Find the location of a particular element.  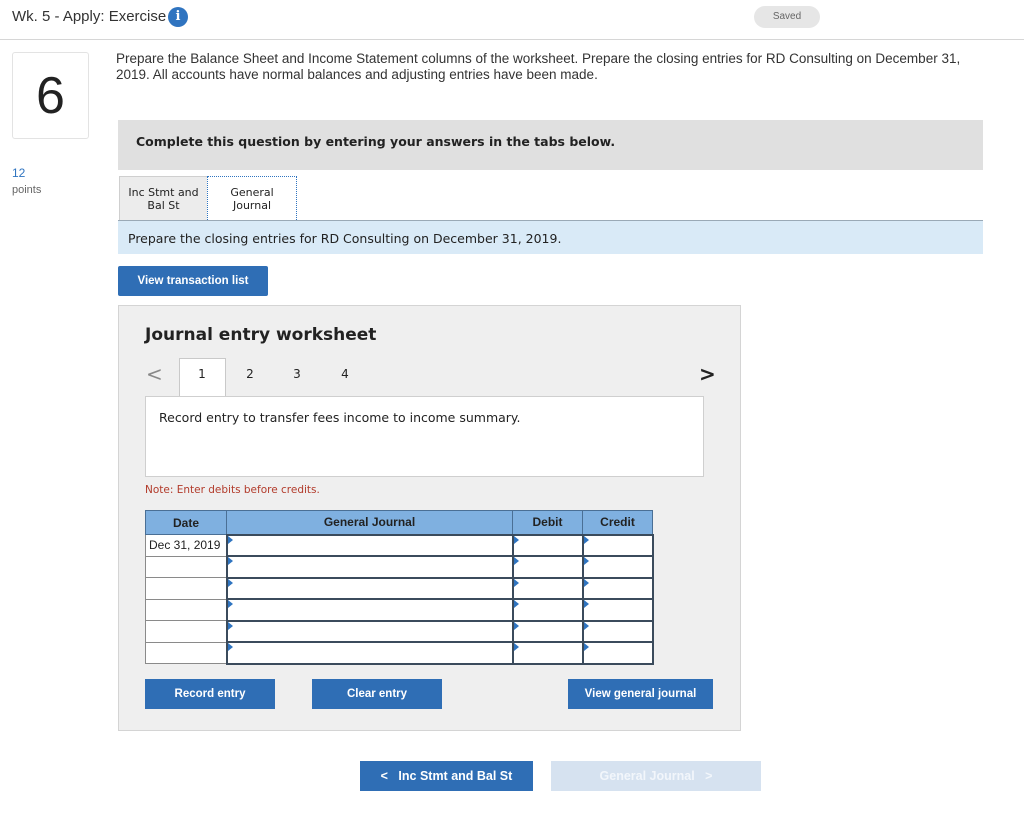

col-header-date: Date is located at coordinates (186, 522).